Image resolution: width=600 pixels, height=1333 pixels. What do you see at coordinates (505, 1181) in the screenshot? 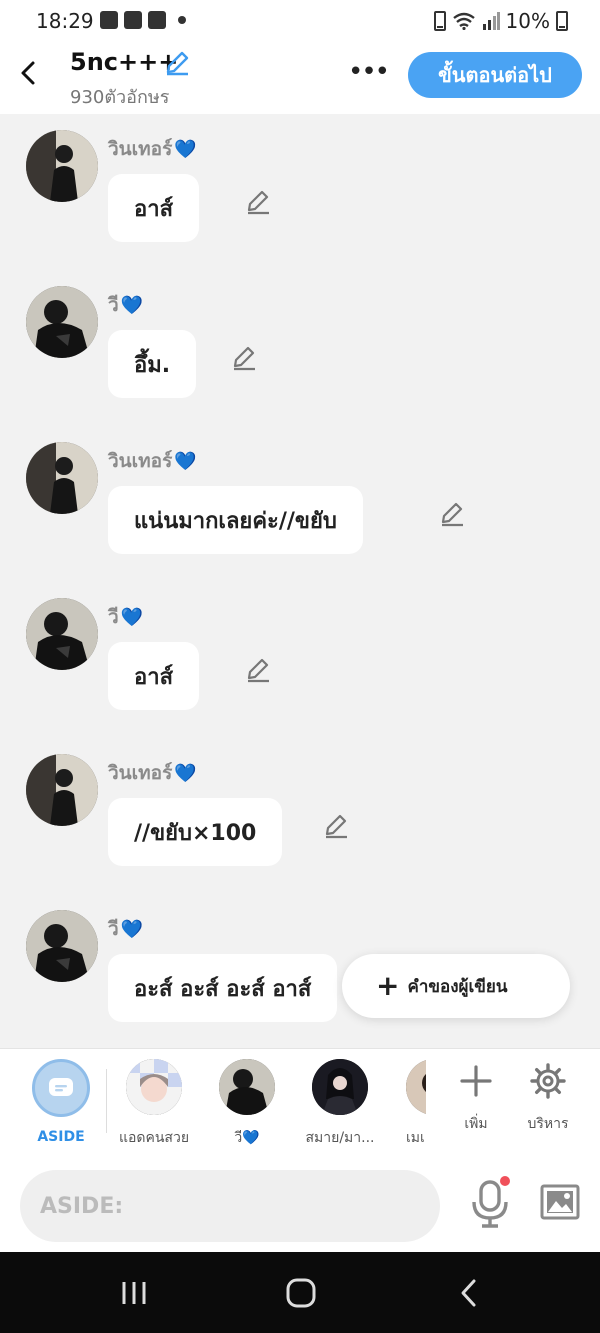
I see `notification-dot` at bounding box center [505, 1181].